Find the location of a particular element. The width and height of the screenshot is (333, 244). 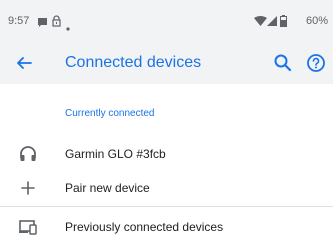

devices-icon is located at coordinates (28, 227).